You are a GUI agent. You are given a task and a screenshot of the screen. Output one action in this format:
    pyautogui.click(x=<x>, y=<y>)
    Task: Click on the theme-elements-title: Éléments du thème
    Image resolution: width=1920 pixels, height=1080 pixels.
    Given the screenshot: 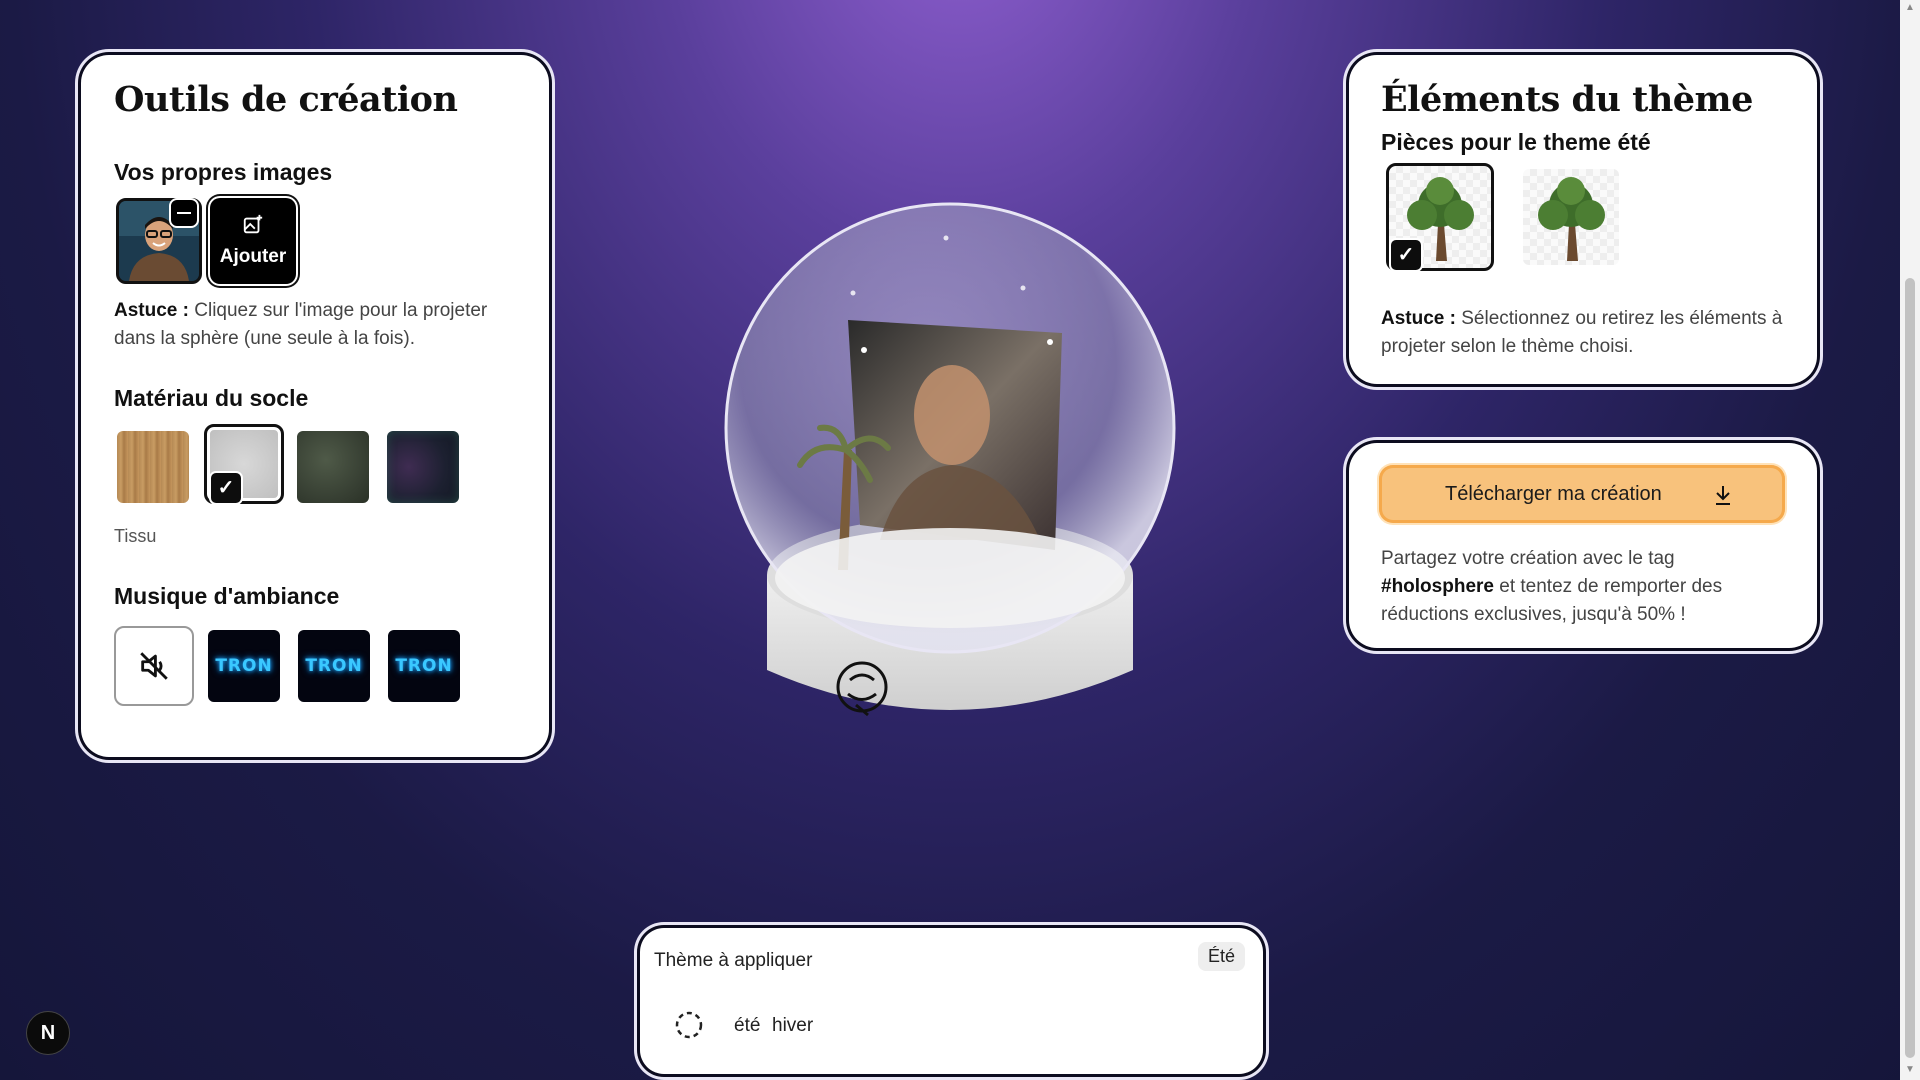 What is the action you would take?
    pyautogui.click(x=1567, y=99)
    